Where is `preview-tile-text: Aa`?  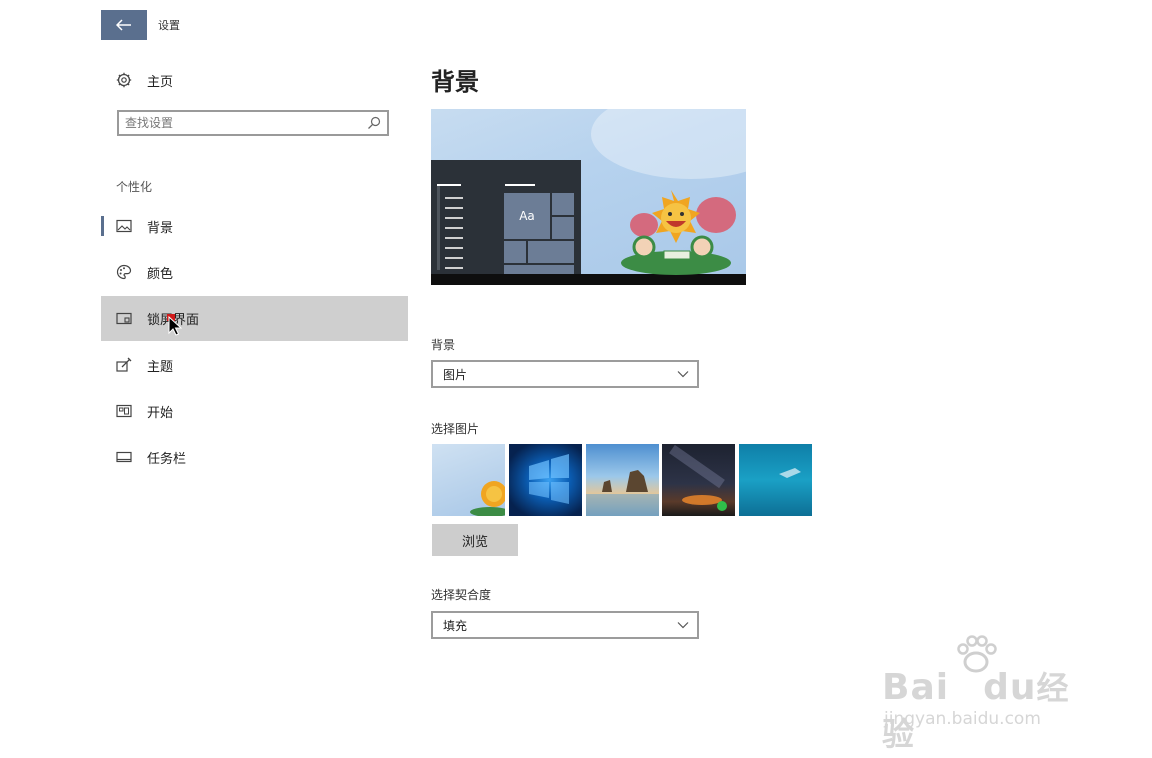
preview-tile-text: Aa is located at coordinates (527, 216).